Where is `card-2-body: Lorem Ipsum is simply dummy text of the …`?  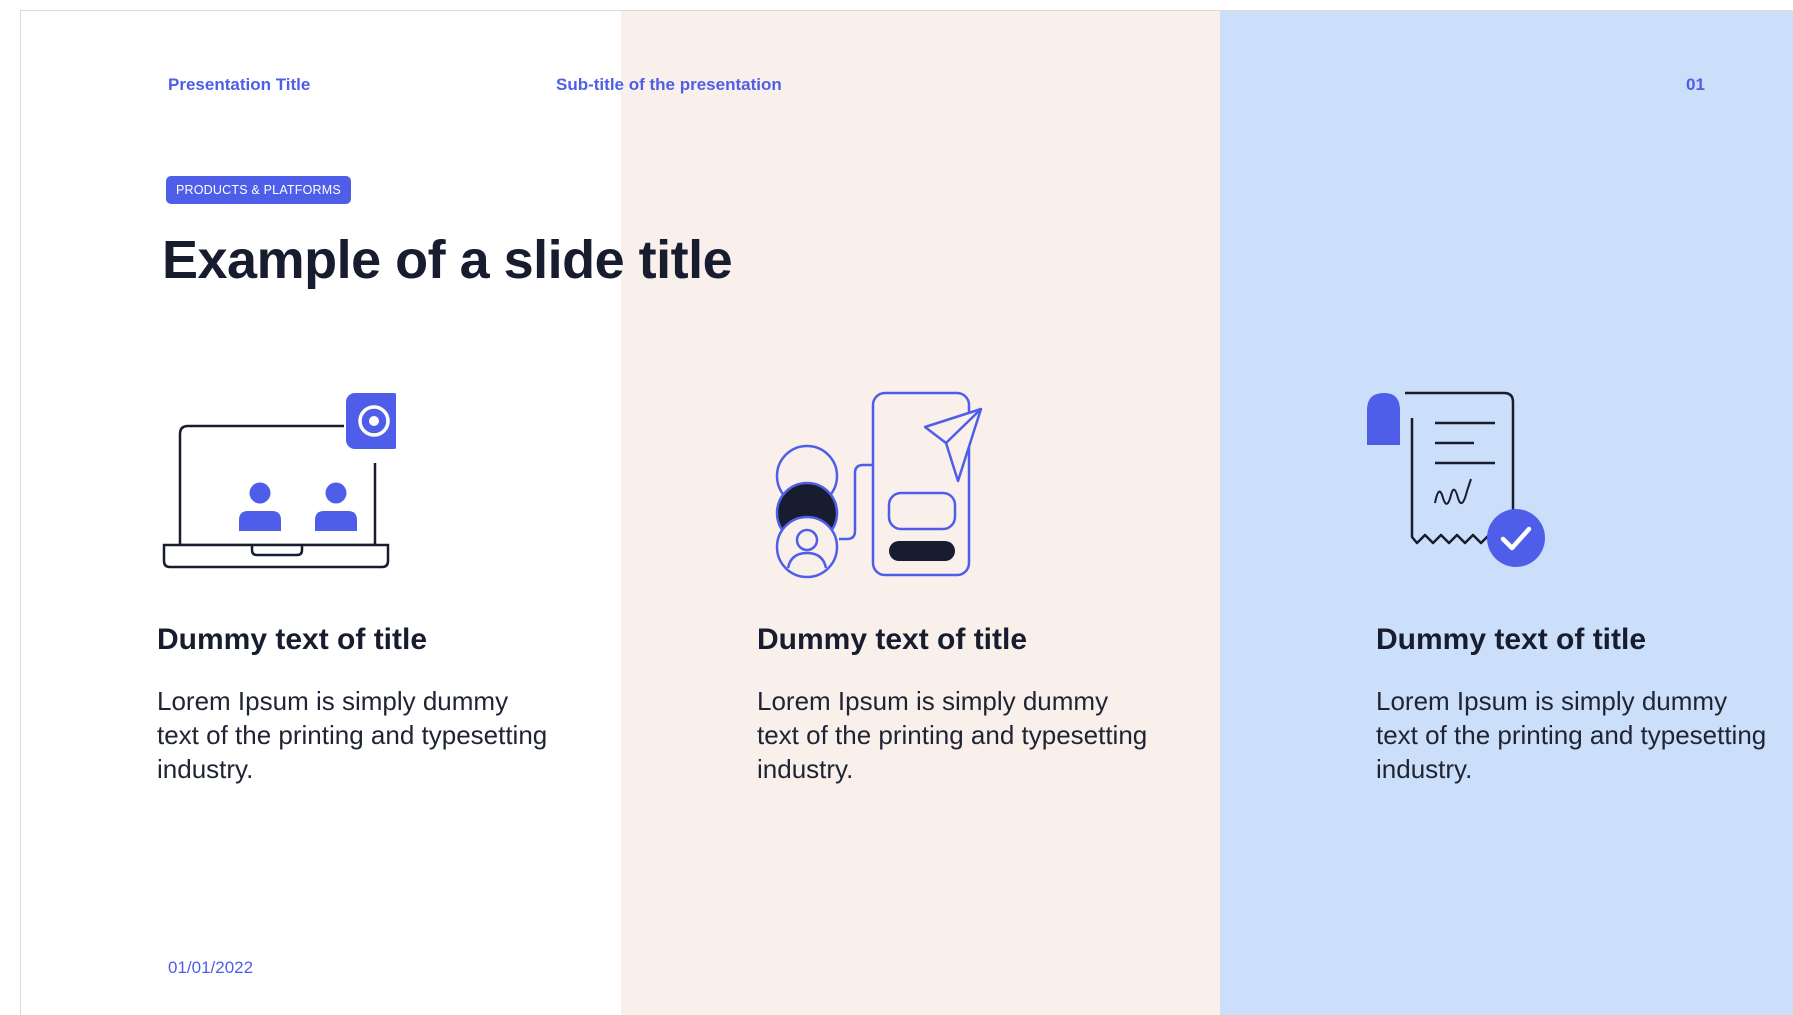 card-2-body: Lorem Ipsum is simply dummy text of the … is located at coordinates (952, 735).